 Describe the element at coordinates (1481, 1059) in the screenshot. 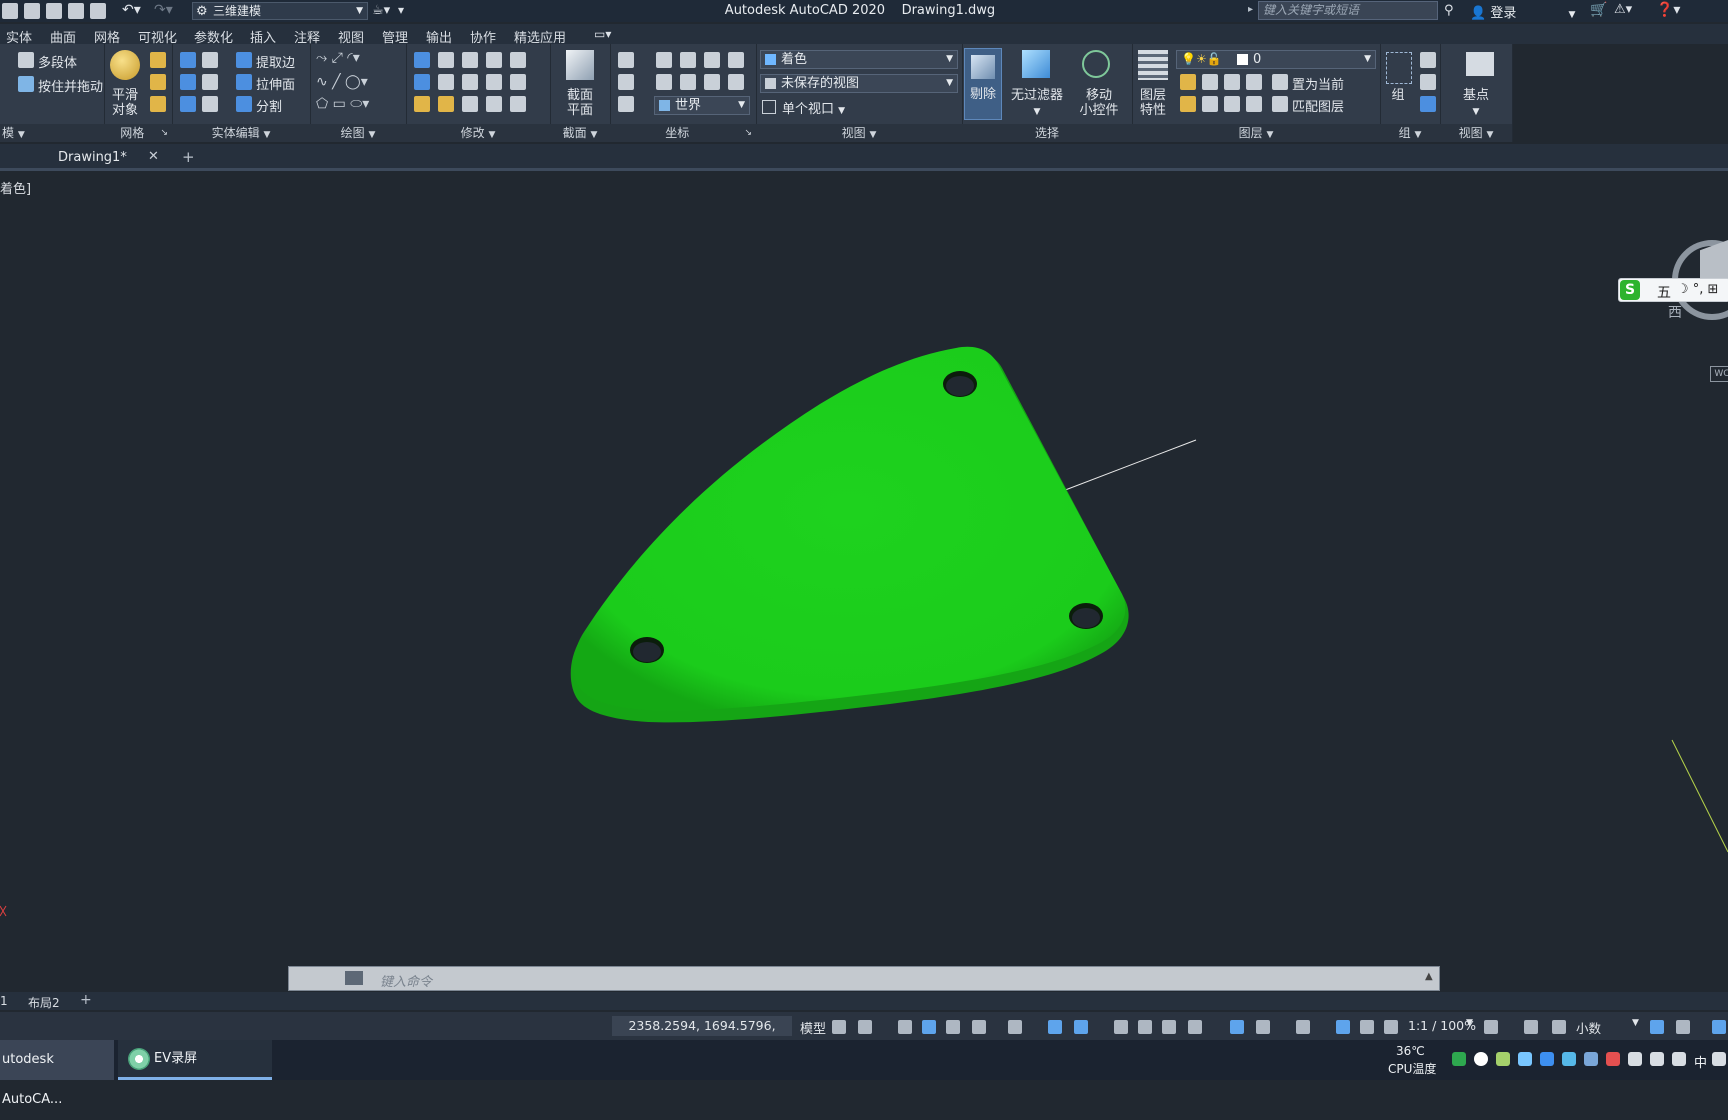

I see `tray-p-icon` at that location.